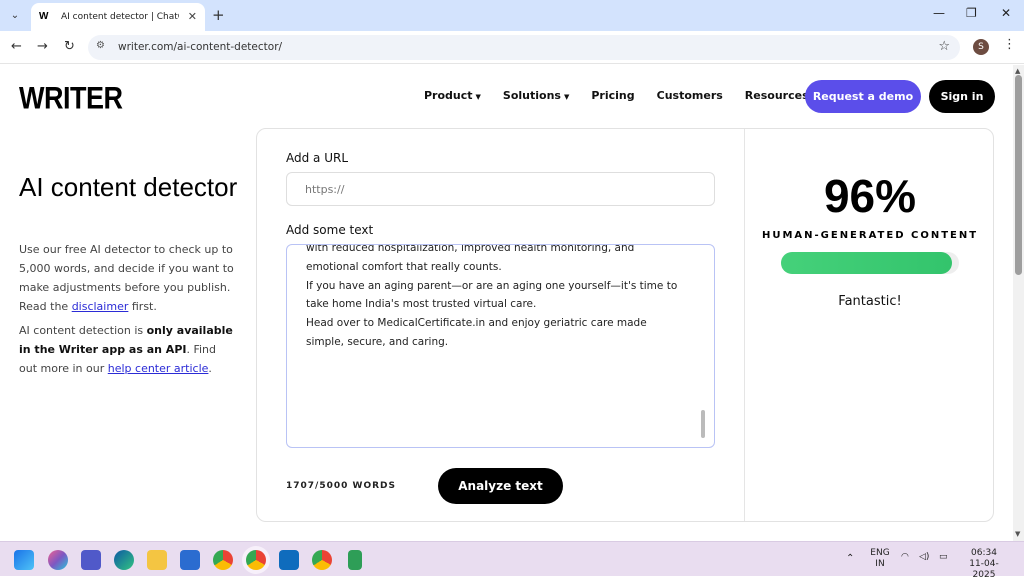 This screenshot has width=1024, height=581. I want to click on battery-icon: ▭, so click(943, 557).